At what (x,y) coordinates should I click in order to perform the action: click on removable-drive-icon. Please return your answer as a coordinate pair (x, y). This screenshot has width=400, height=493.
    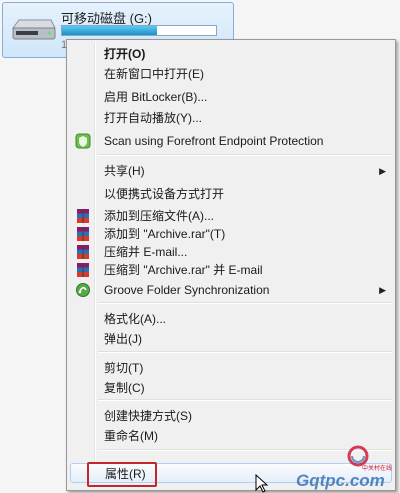
    Looking at the image, I should click on (34, 29).